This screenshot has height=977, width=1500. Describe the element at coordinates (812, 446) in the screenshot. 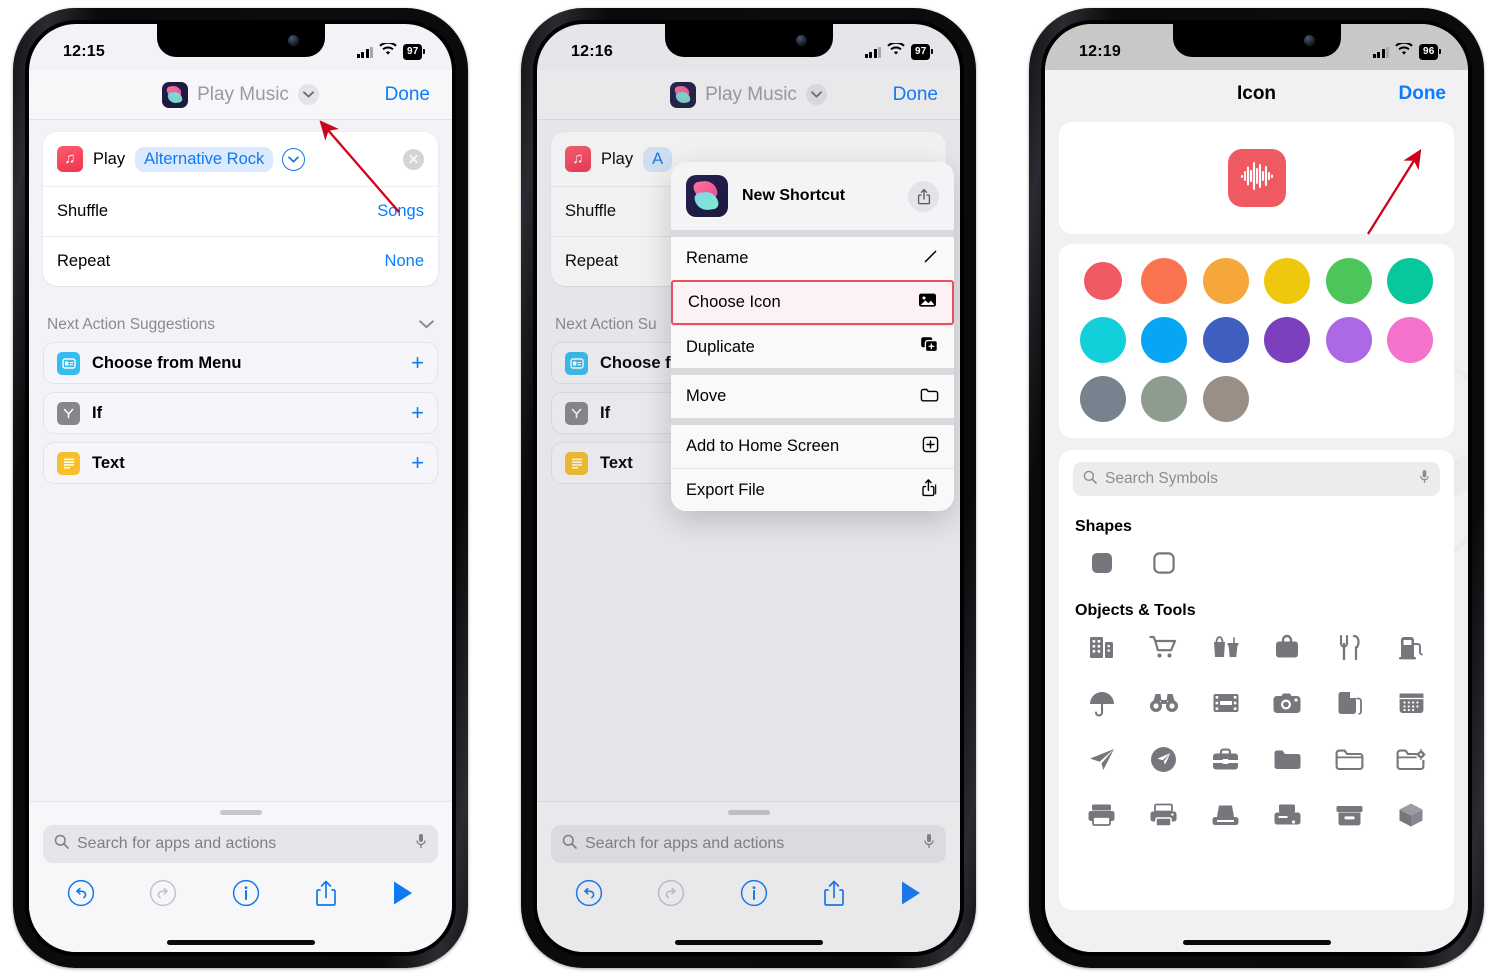

I see `context-menu-item-add-to-home-screen: Add to Home Screen` at that location.